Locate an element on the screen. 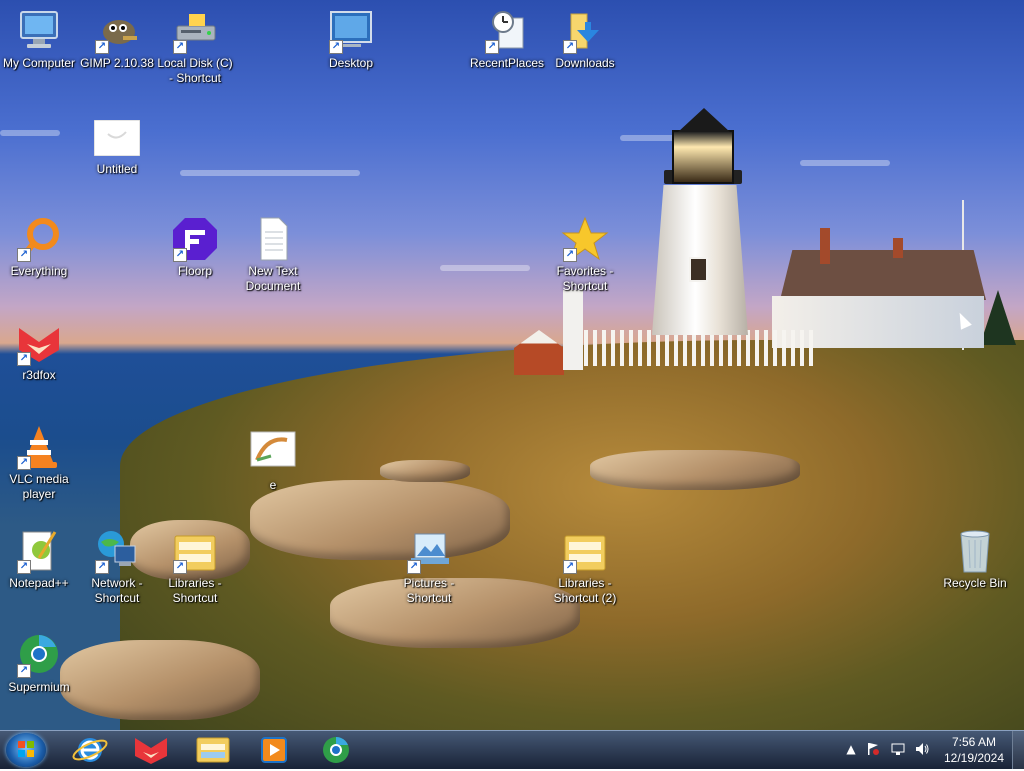 Image resolution: width=1024 pixels, height=771 pixels. action-center-flag-icon is located at coordinates (873, 749).